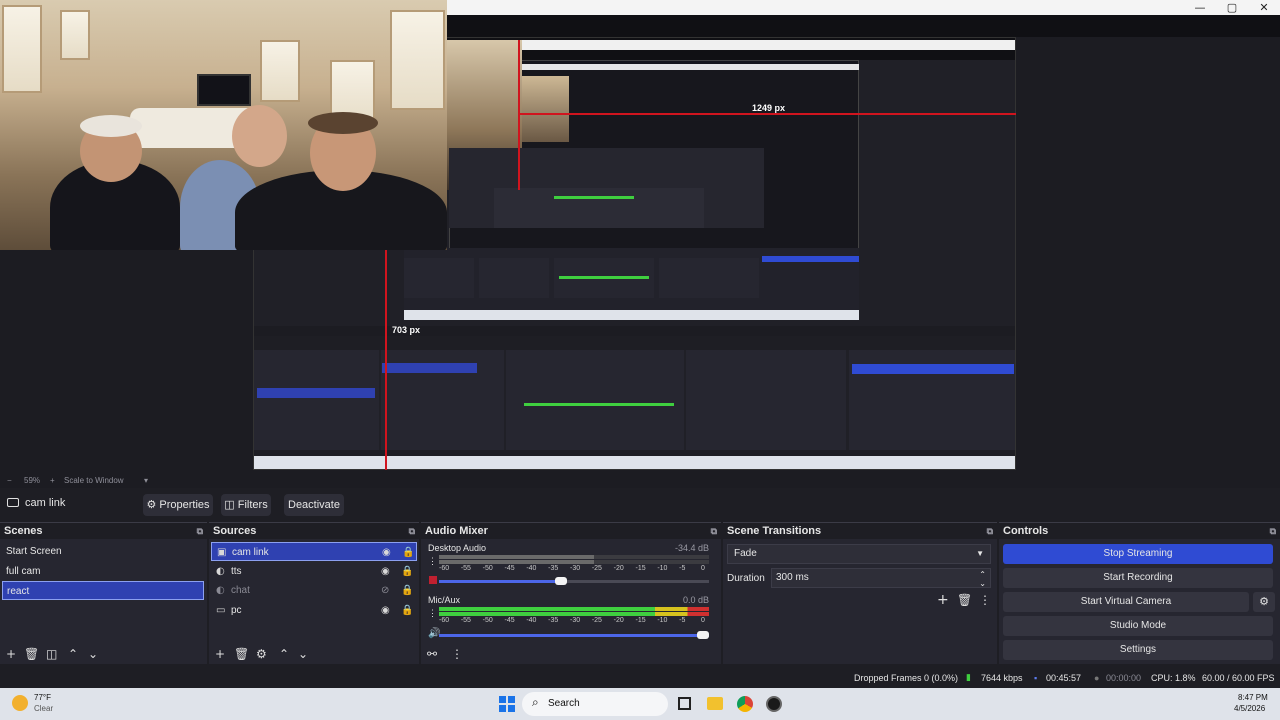 The height and width of the screenshot is (720, 1280). What do you see at coordinates (881, 578) in the screenshot?
I see `duration-spinbox: 300 ms ⌃ ⌄` at bounding box center [881, 578].